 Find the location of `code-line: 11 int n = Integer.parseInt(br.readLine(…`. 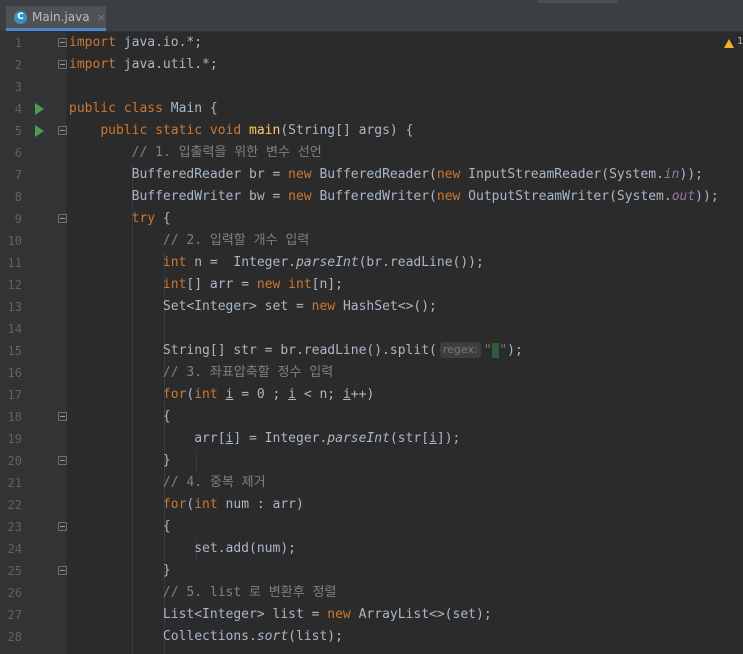

code-line: 11 int n = Integer.parseInt(br.readLine(… is located at coordinates (371, 263).